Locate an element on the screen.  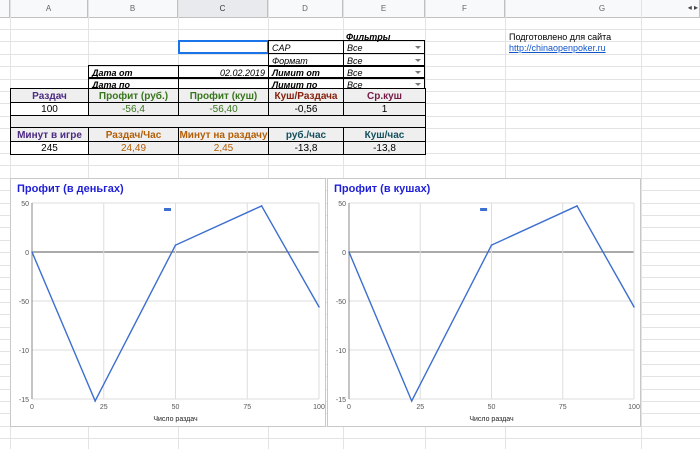
stat-header: Куш/Раздача is located at coordinates (306, 95).